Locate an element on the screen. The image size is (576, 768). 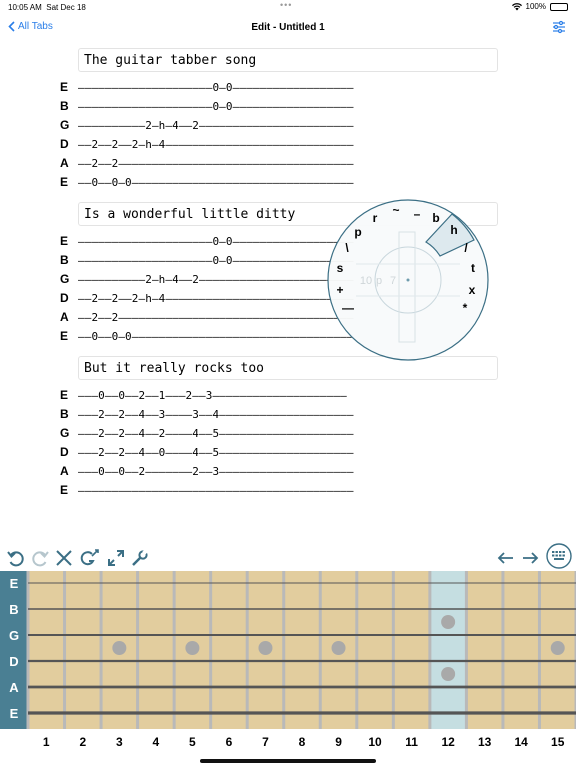
keyboard-icon is located at coordinates (559, 556).